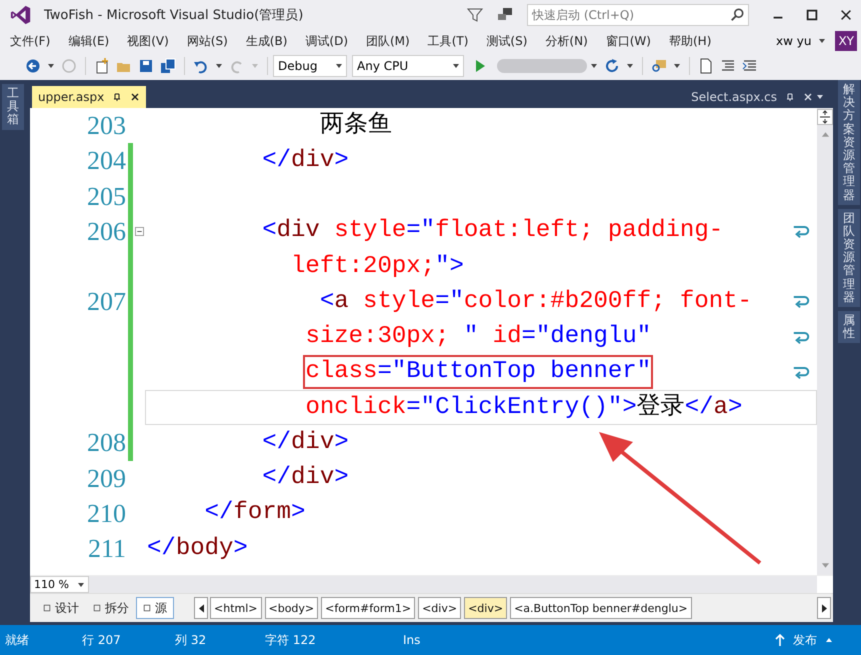 The image size is (861, 655). What do you see at coordinates (59, 584) in the screenshot?
I see `zoom-dropdown: 110 %` at bounding box center [59, 584].